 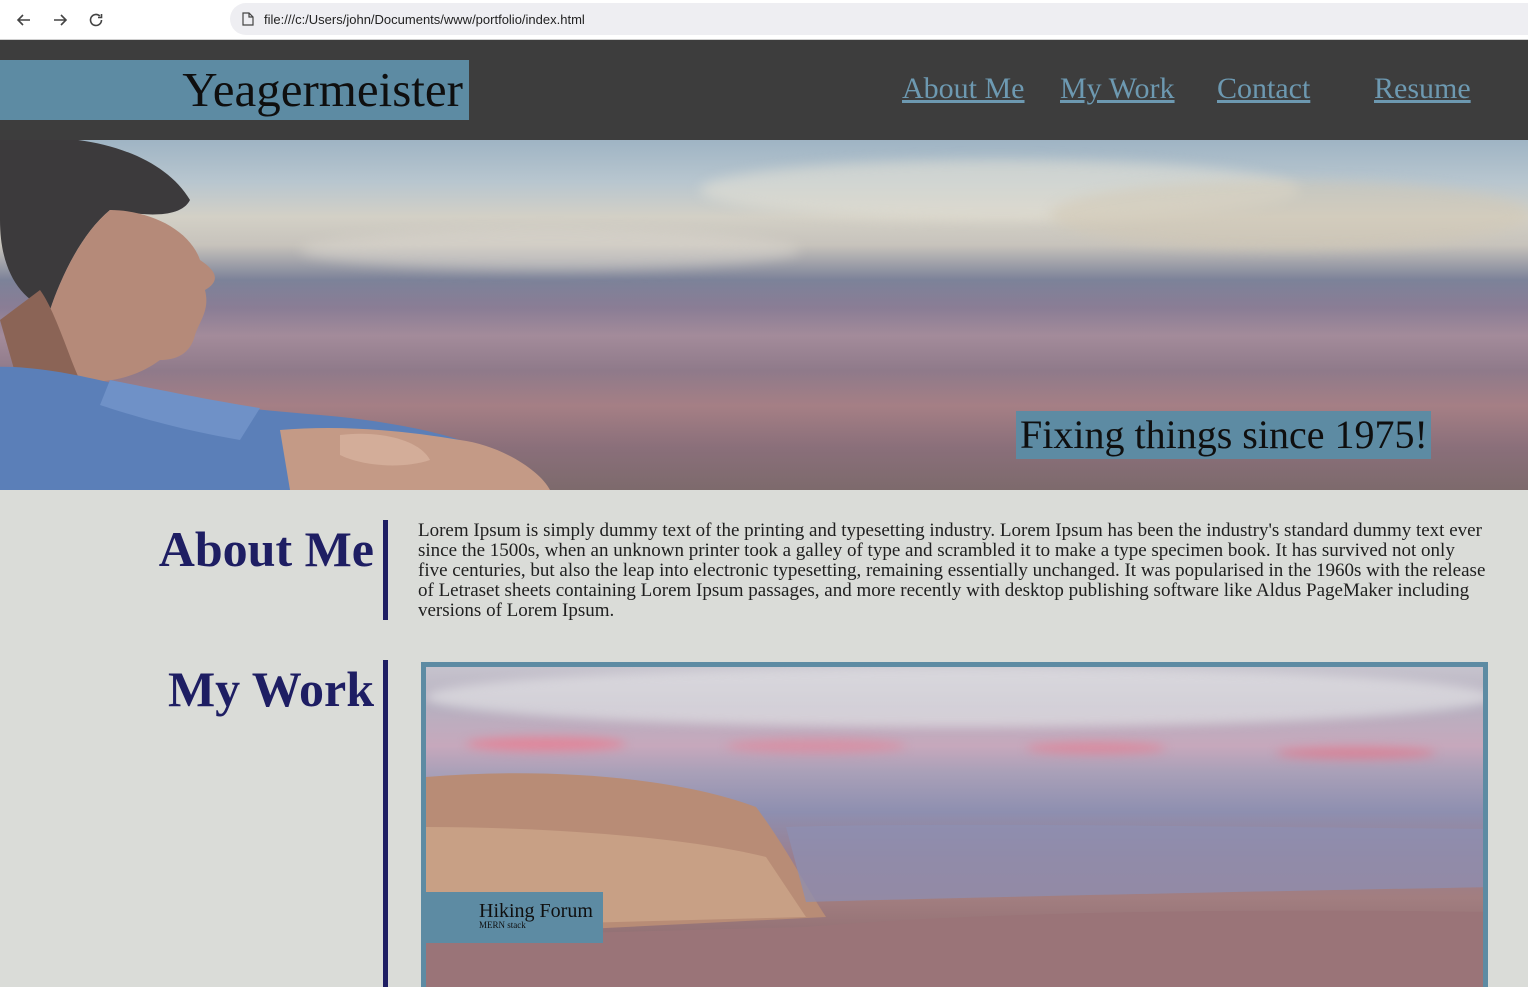 I want to click on hero-tagline: Fixing things since 1975!, so click(x=1223, y=435).